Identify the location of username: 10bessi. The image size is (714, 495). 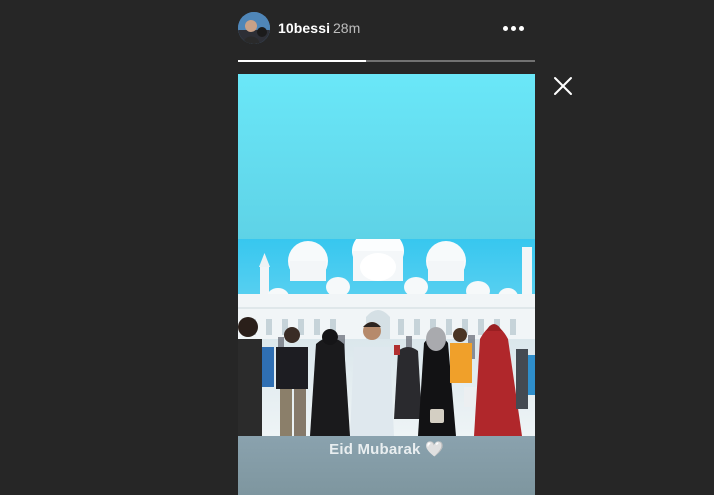
(304, 28).